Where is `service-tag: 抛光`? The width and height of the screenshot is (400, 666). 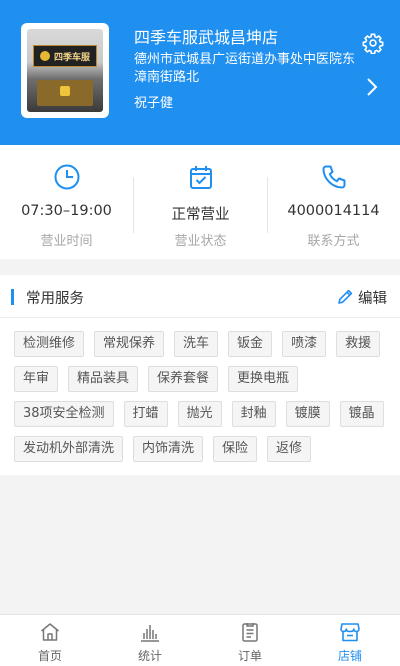
service-tag: 抛光 is located at coordinates (199, 414).